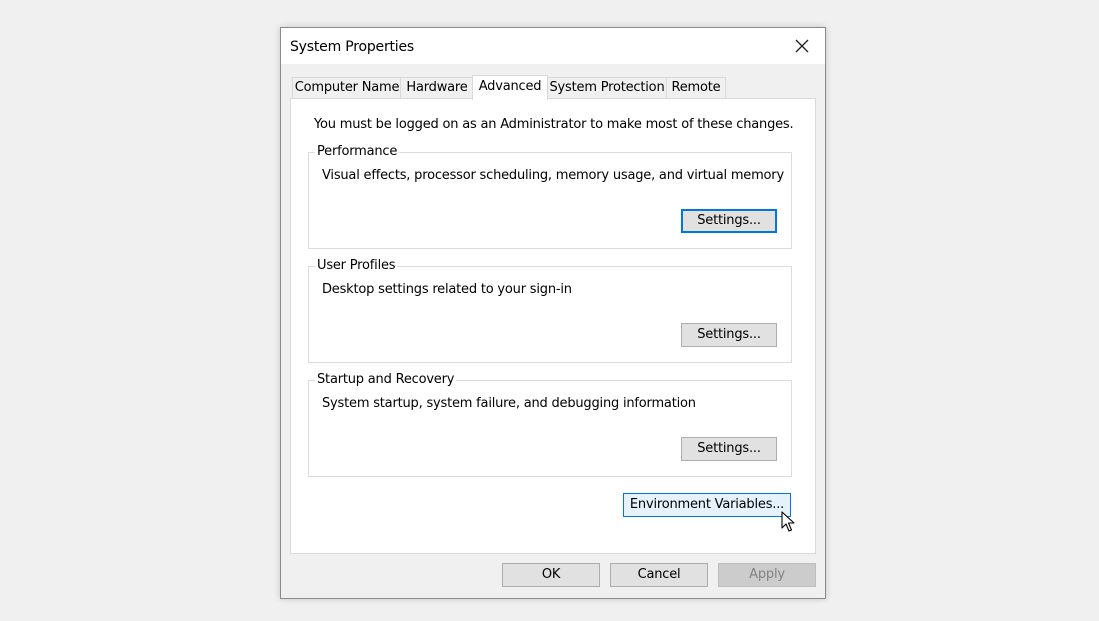  What do you see at coordinates (607, 87) in the screenshot?
I see `tab-system-protection: System Protection` at bounding box center [607, 87].